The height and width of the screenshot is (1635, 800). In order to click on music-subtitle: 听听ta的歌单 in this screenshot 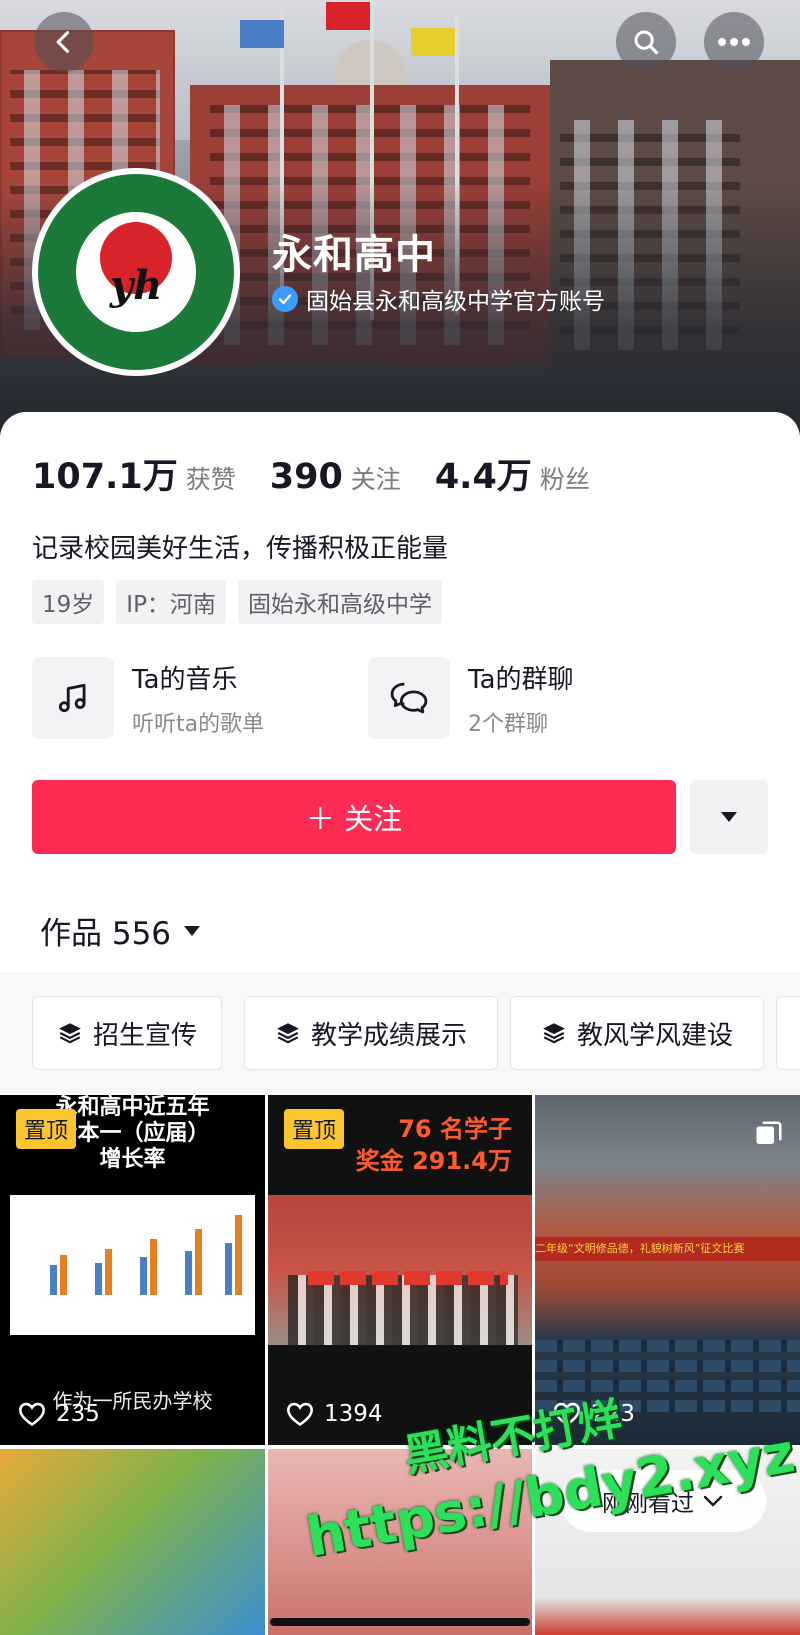, I will do `click(198, 724)`.